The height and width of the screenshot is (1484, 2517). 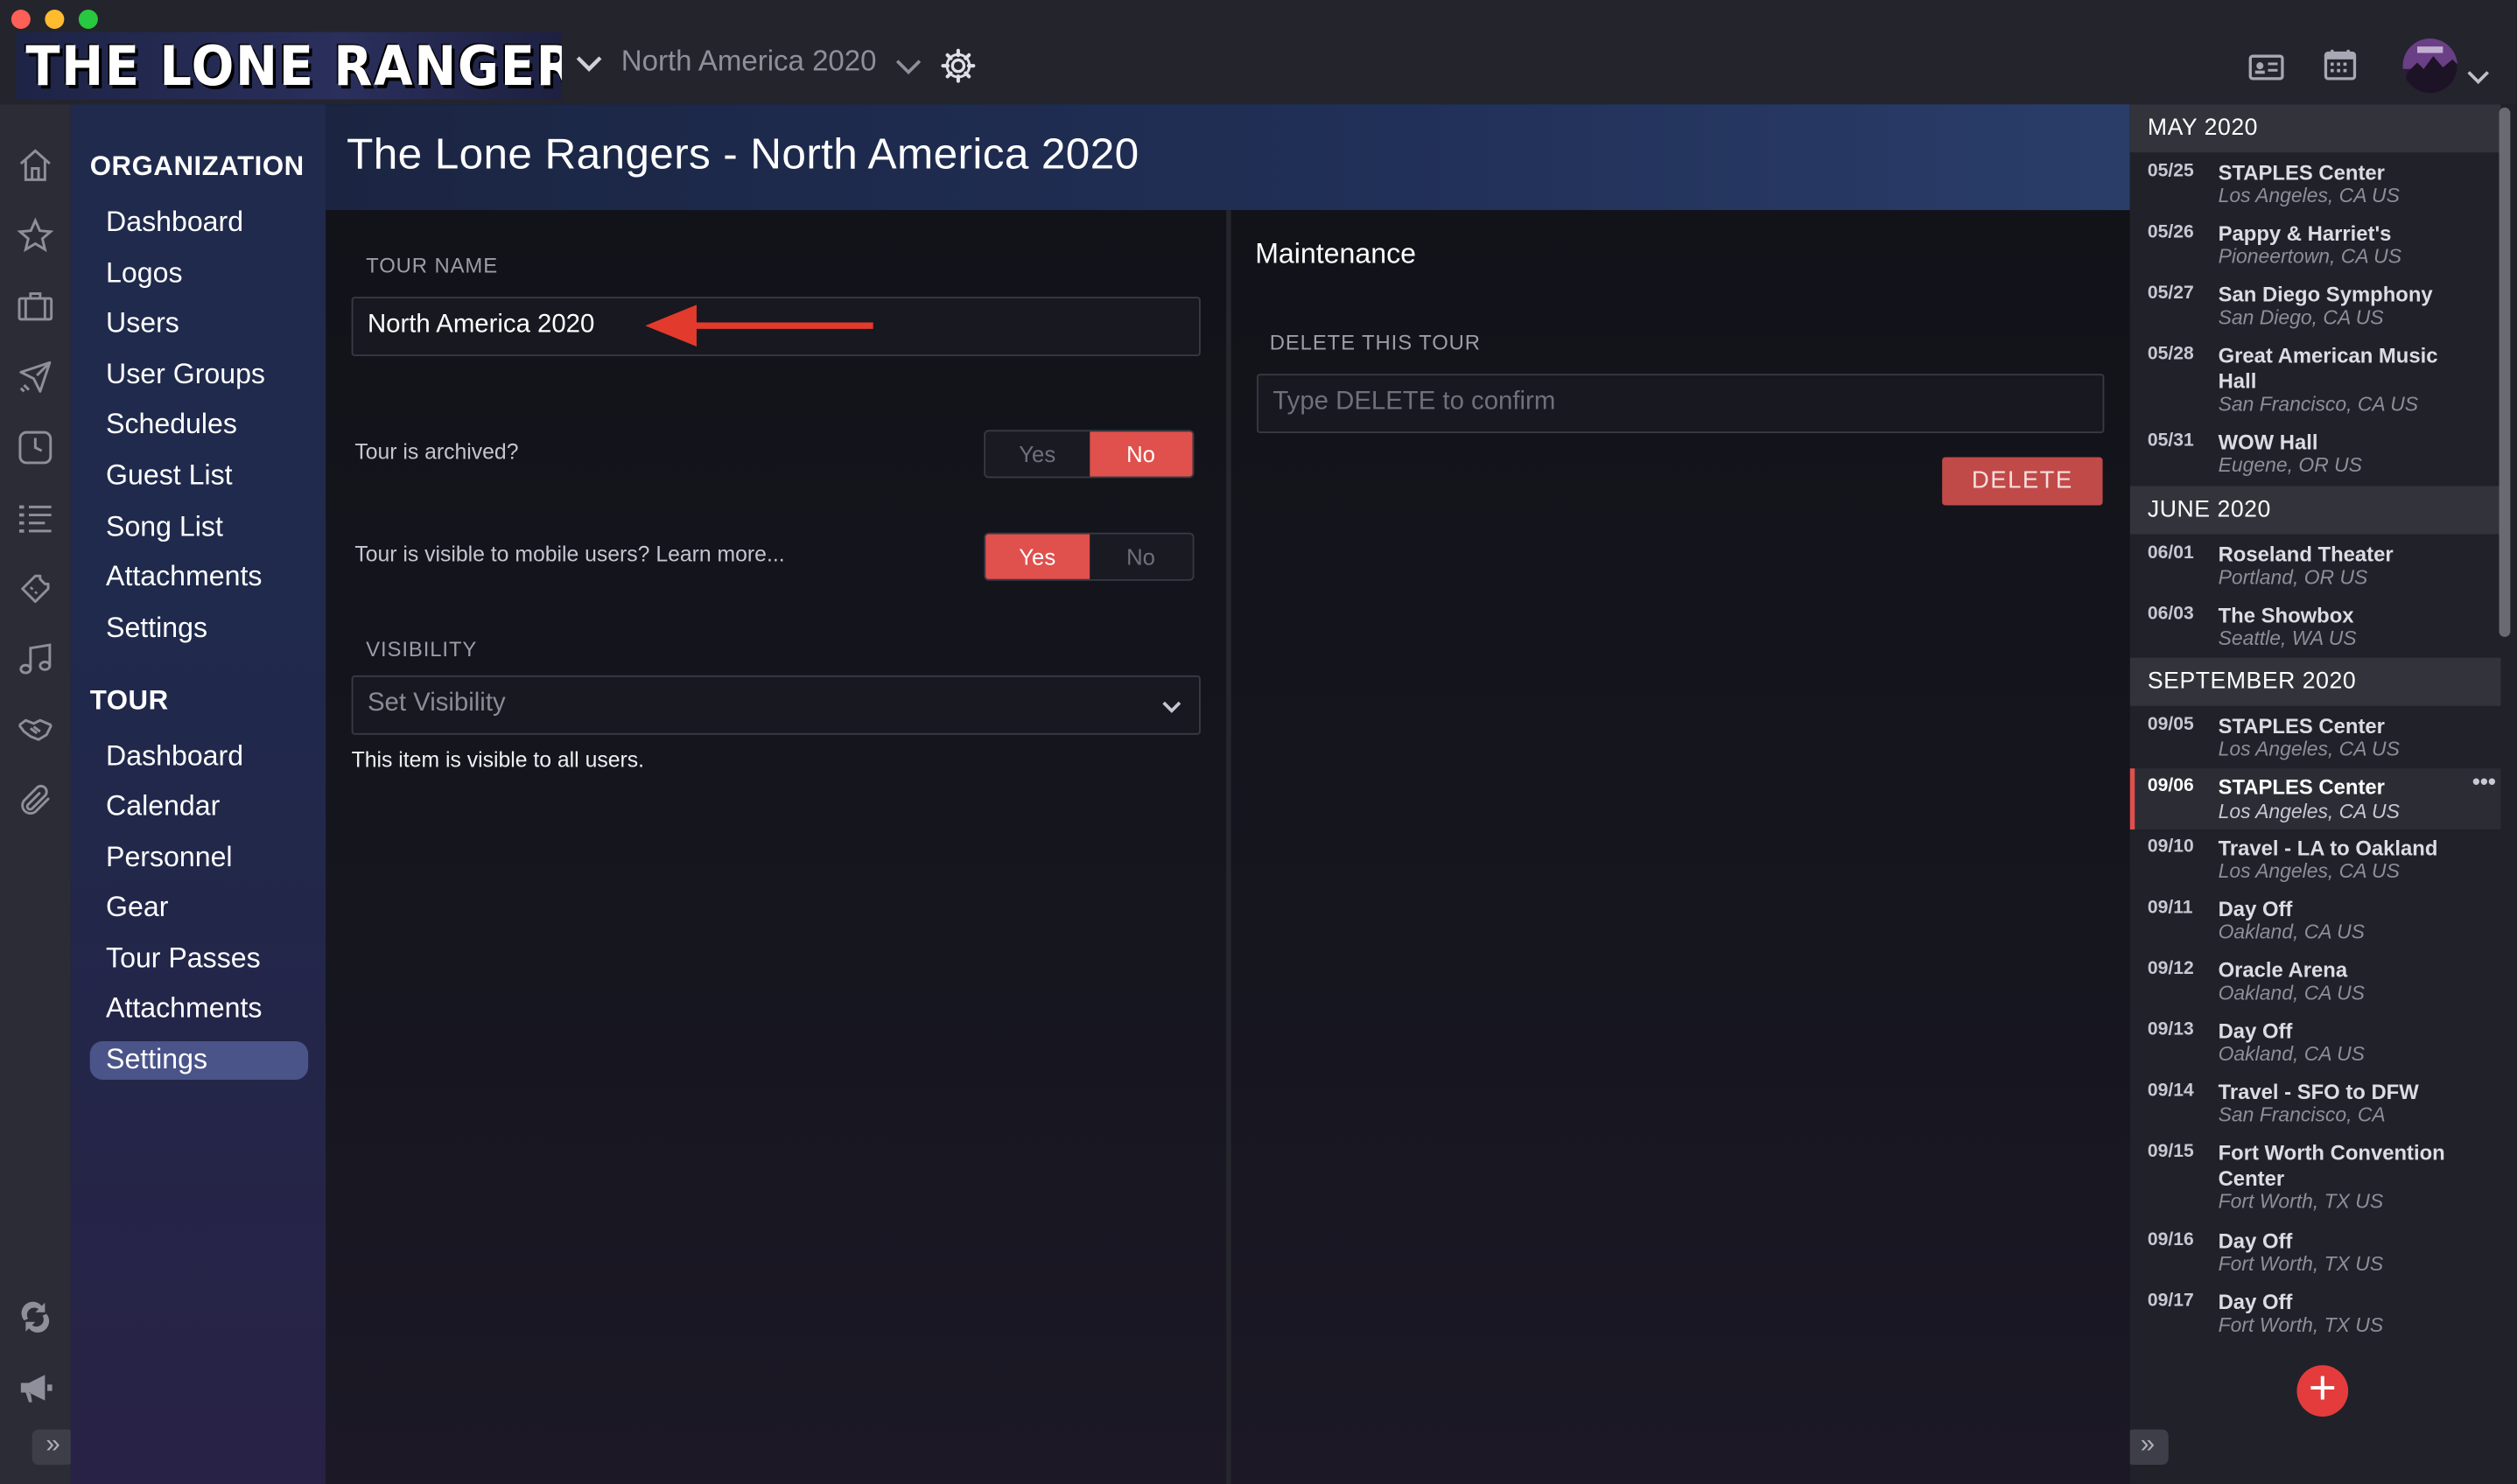 I want to click on contact-card-icon, so click(x=2266, y=71).